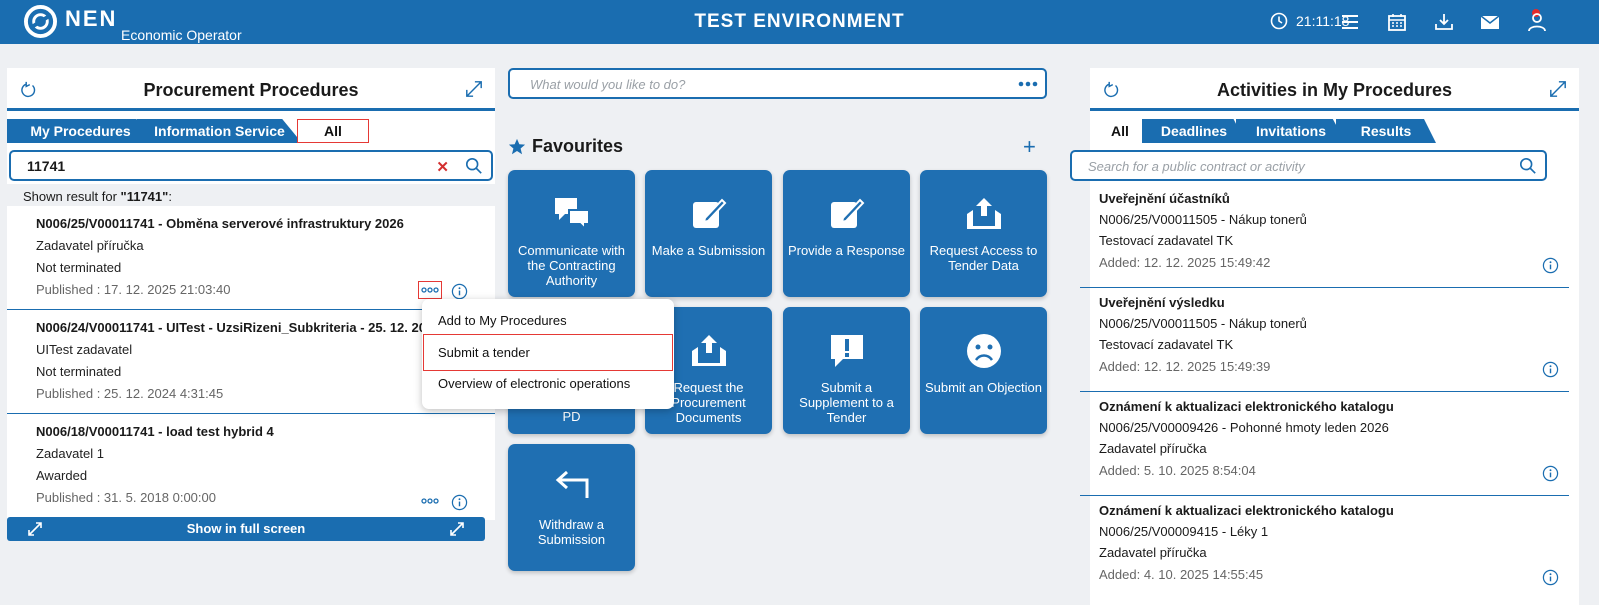  What do you see at coordinates (565, 146) in the screenshot?
I see `favourites-heading: Favourites` at bounding box center [565, 146].